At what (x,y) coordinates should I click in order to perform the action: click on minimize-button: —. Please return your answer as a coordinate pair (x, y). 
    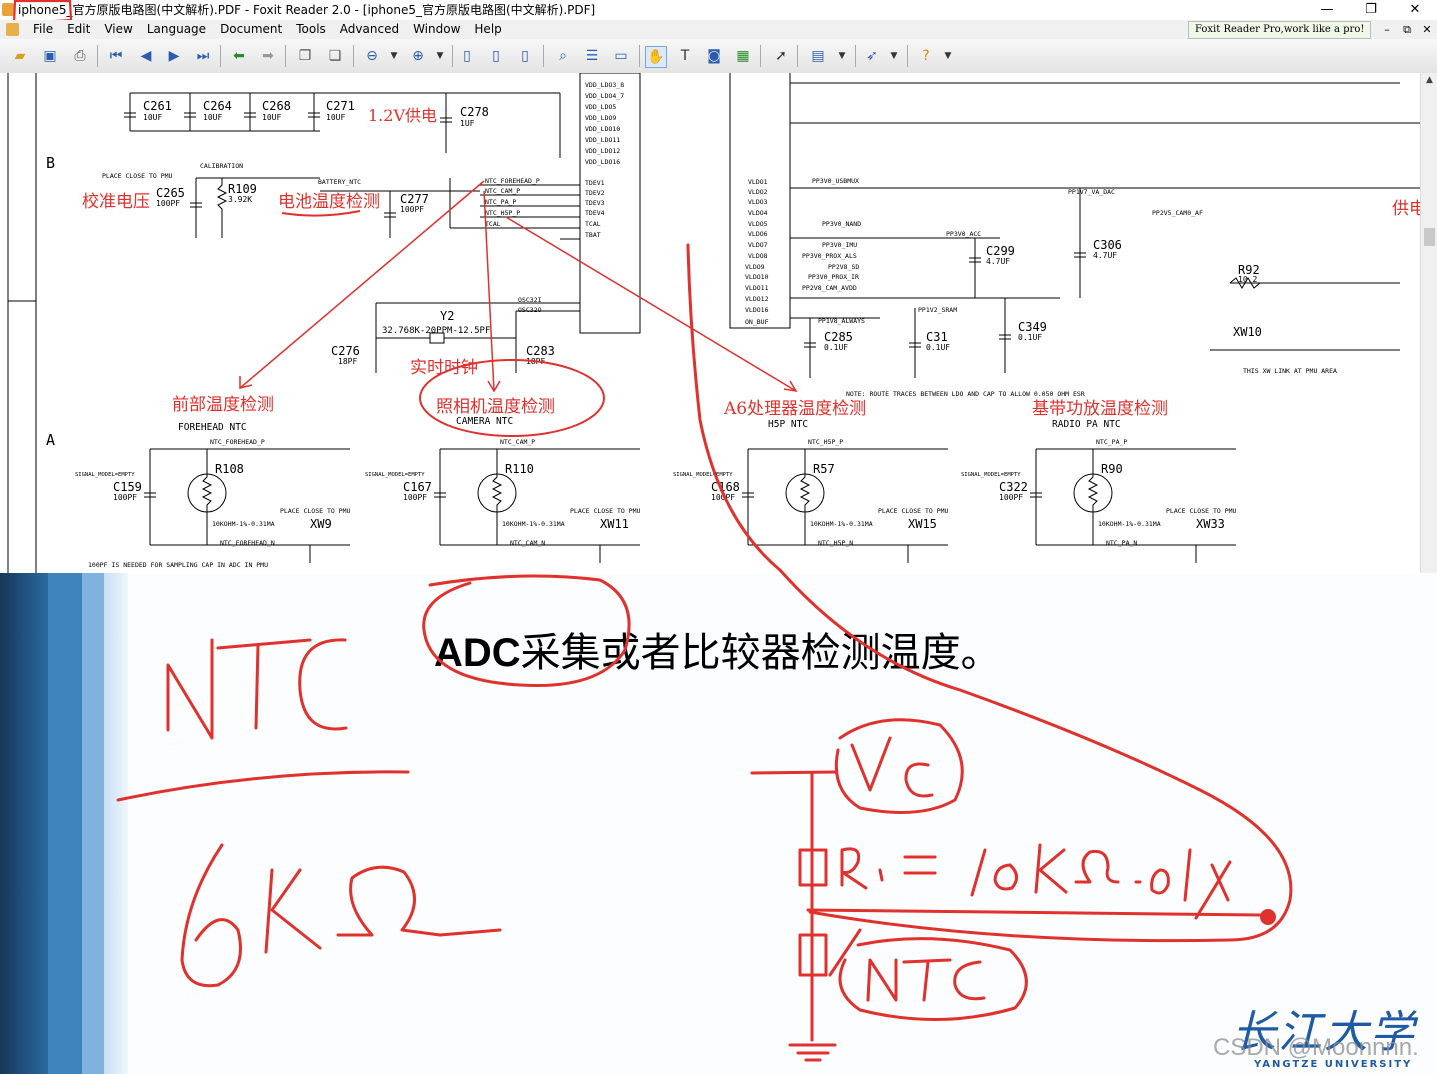
    Looking at the image, I should click on (1327, 10).